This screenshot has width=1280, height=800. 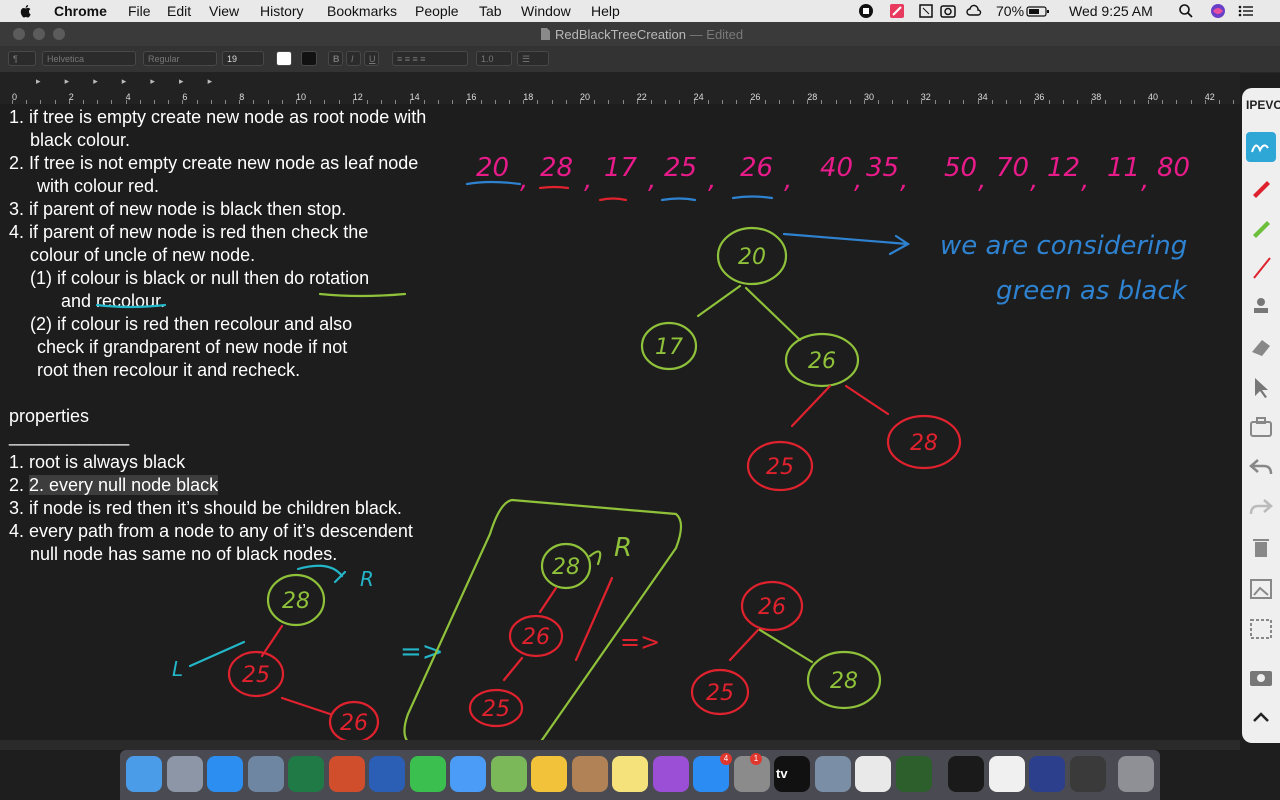 I want to click on undo-icon, so click(x=1261, y=467).